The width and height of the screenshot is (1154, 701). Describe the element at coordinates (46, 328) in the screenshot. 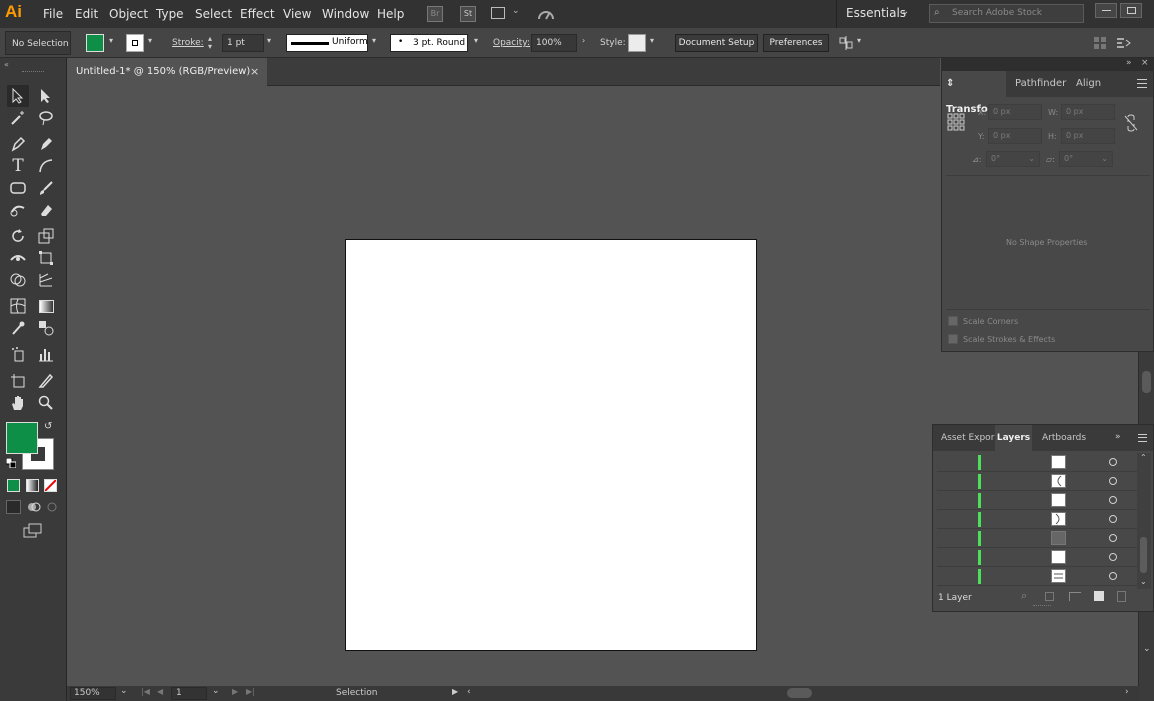

I see `blend-tool-icon` at that location.